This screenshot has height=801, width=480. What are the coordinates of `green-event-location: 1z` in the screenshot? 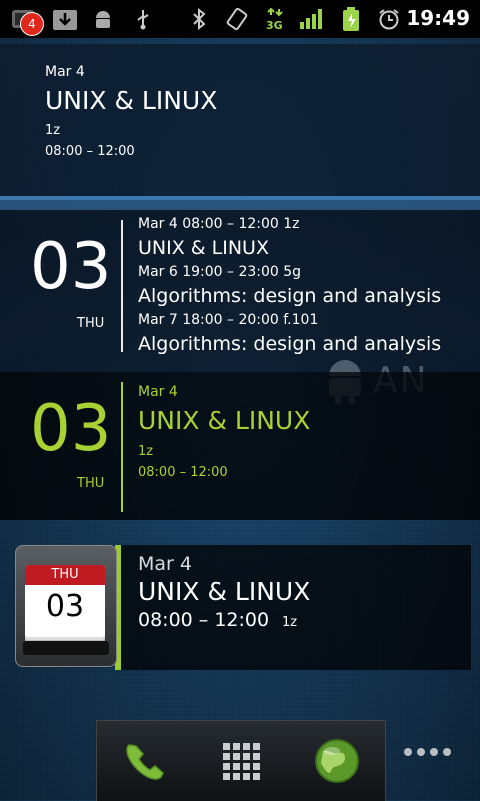 It's located at (146, 451).